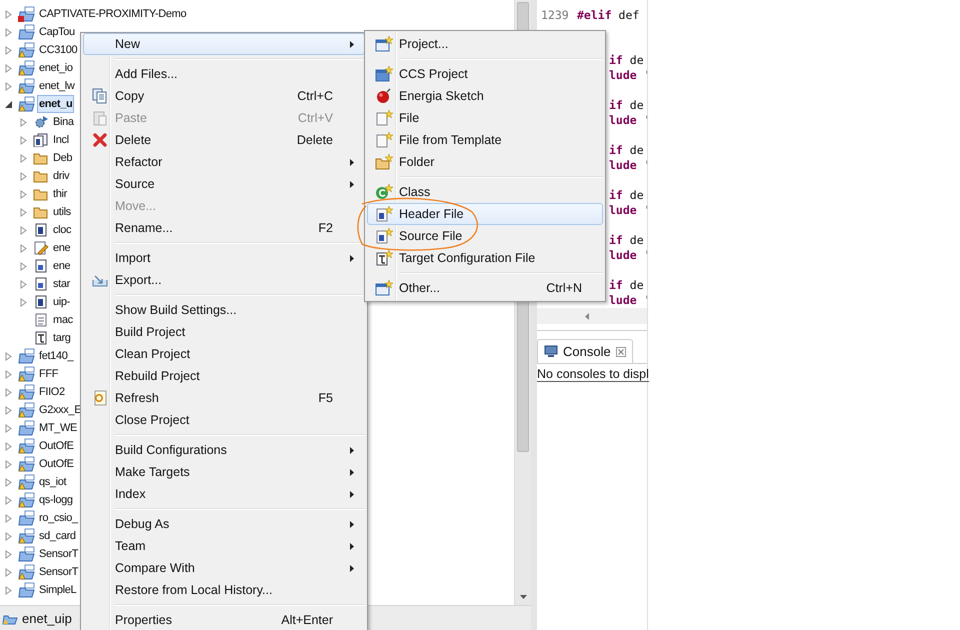  What do you see at coordinates (224, 258) in the screenshot?
I see `menu-item: Import` at bounding box center [224, 258].